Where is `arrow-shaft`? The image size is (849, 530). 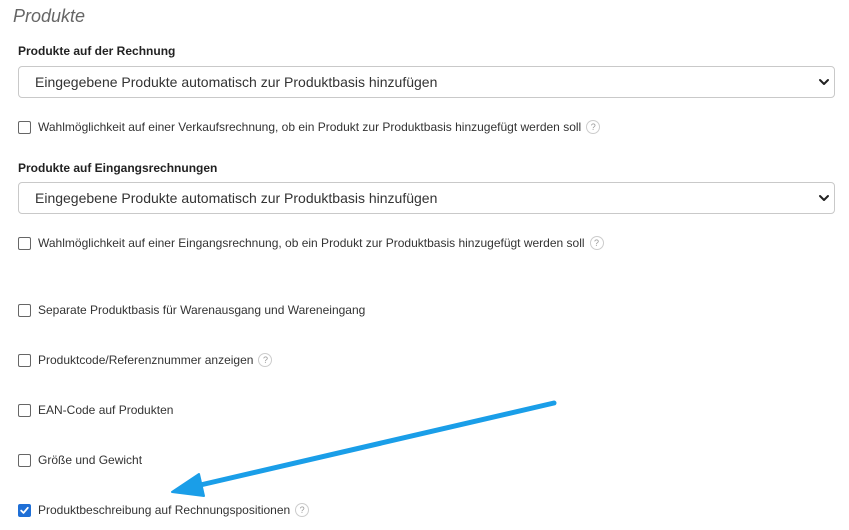
arrow-shaft is located at coordinates (375, 444).